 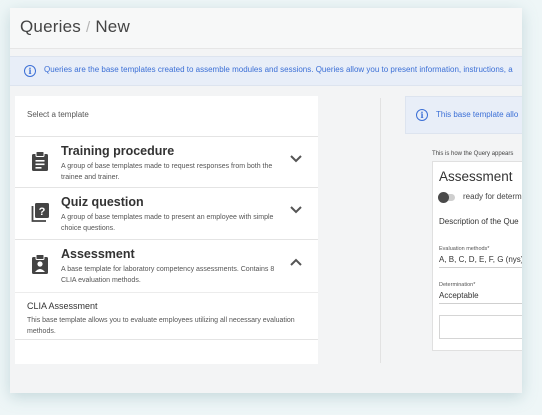 I want to click on template-title: Assessment, so click(x=98, y=254).